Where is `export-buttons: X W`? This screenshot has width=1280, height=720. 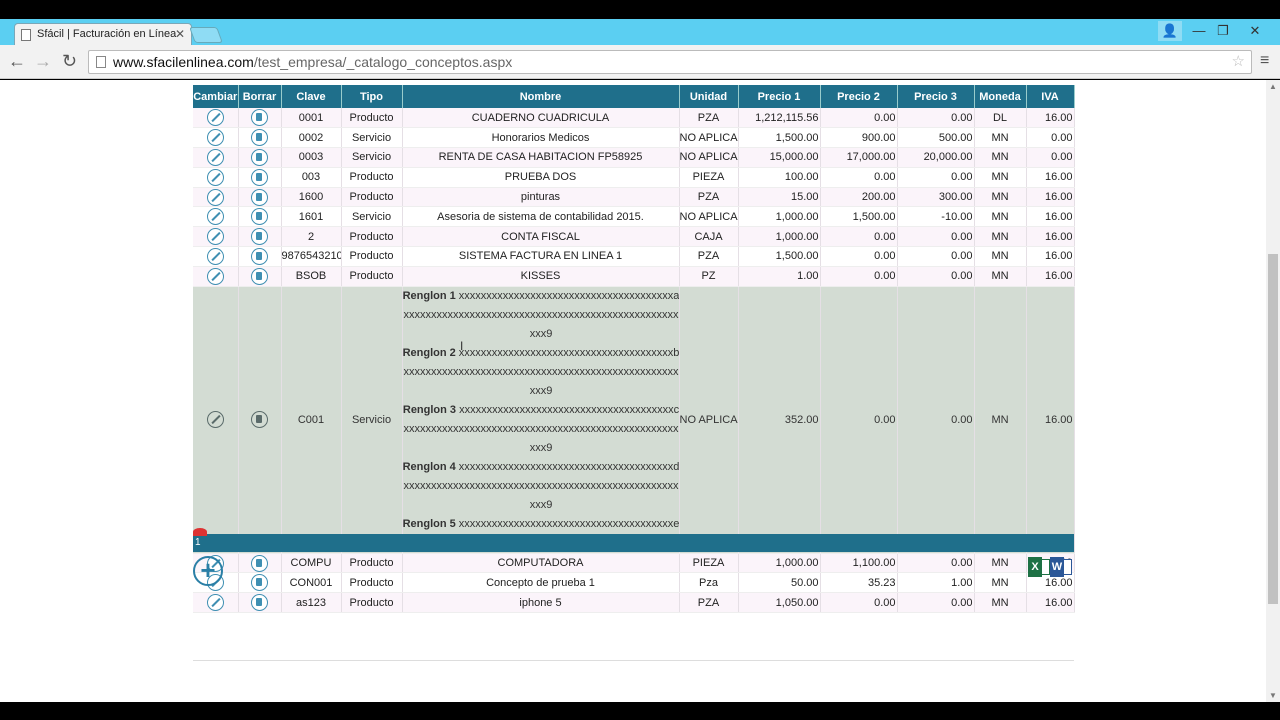 export-buttons: X W is located at coordinates (1051, 567).